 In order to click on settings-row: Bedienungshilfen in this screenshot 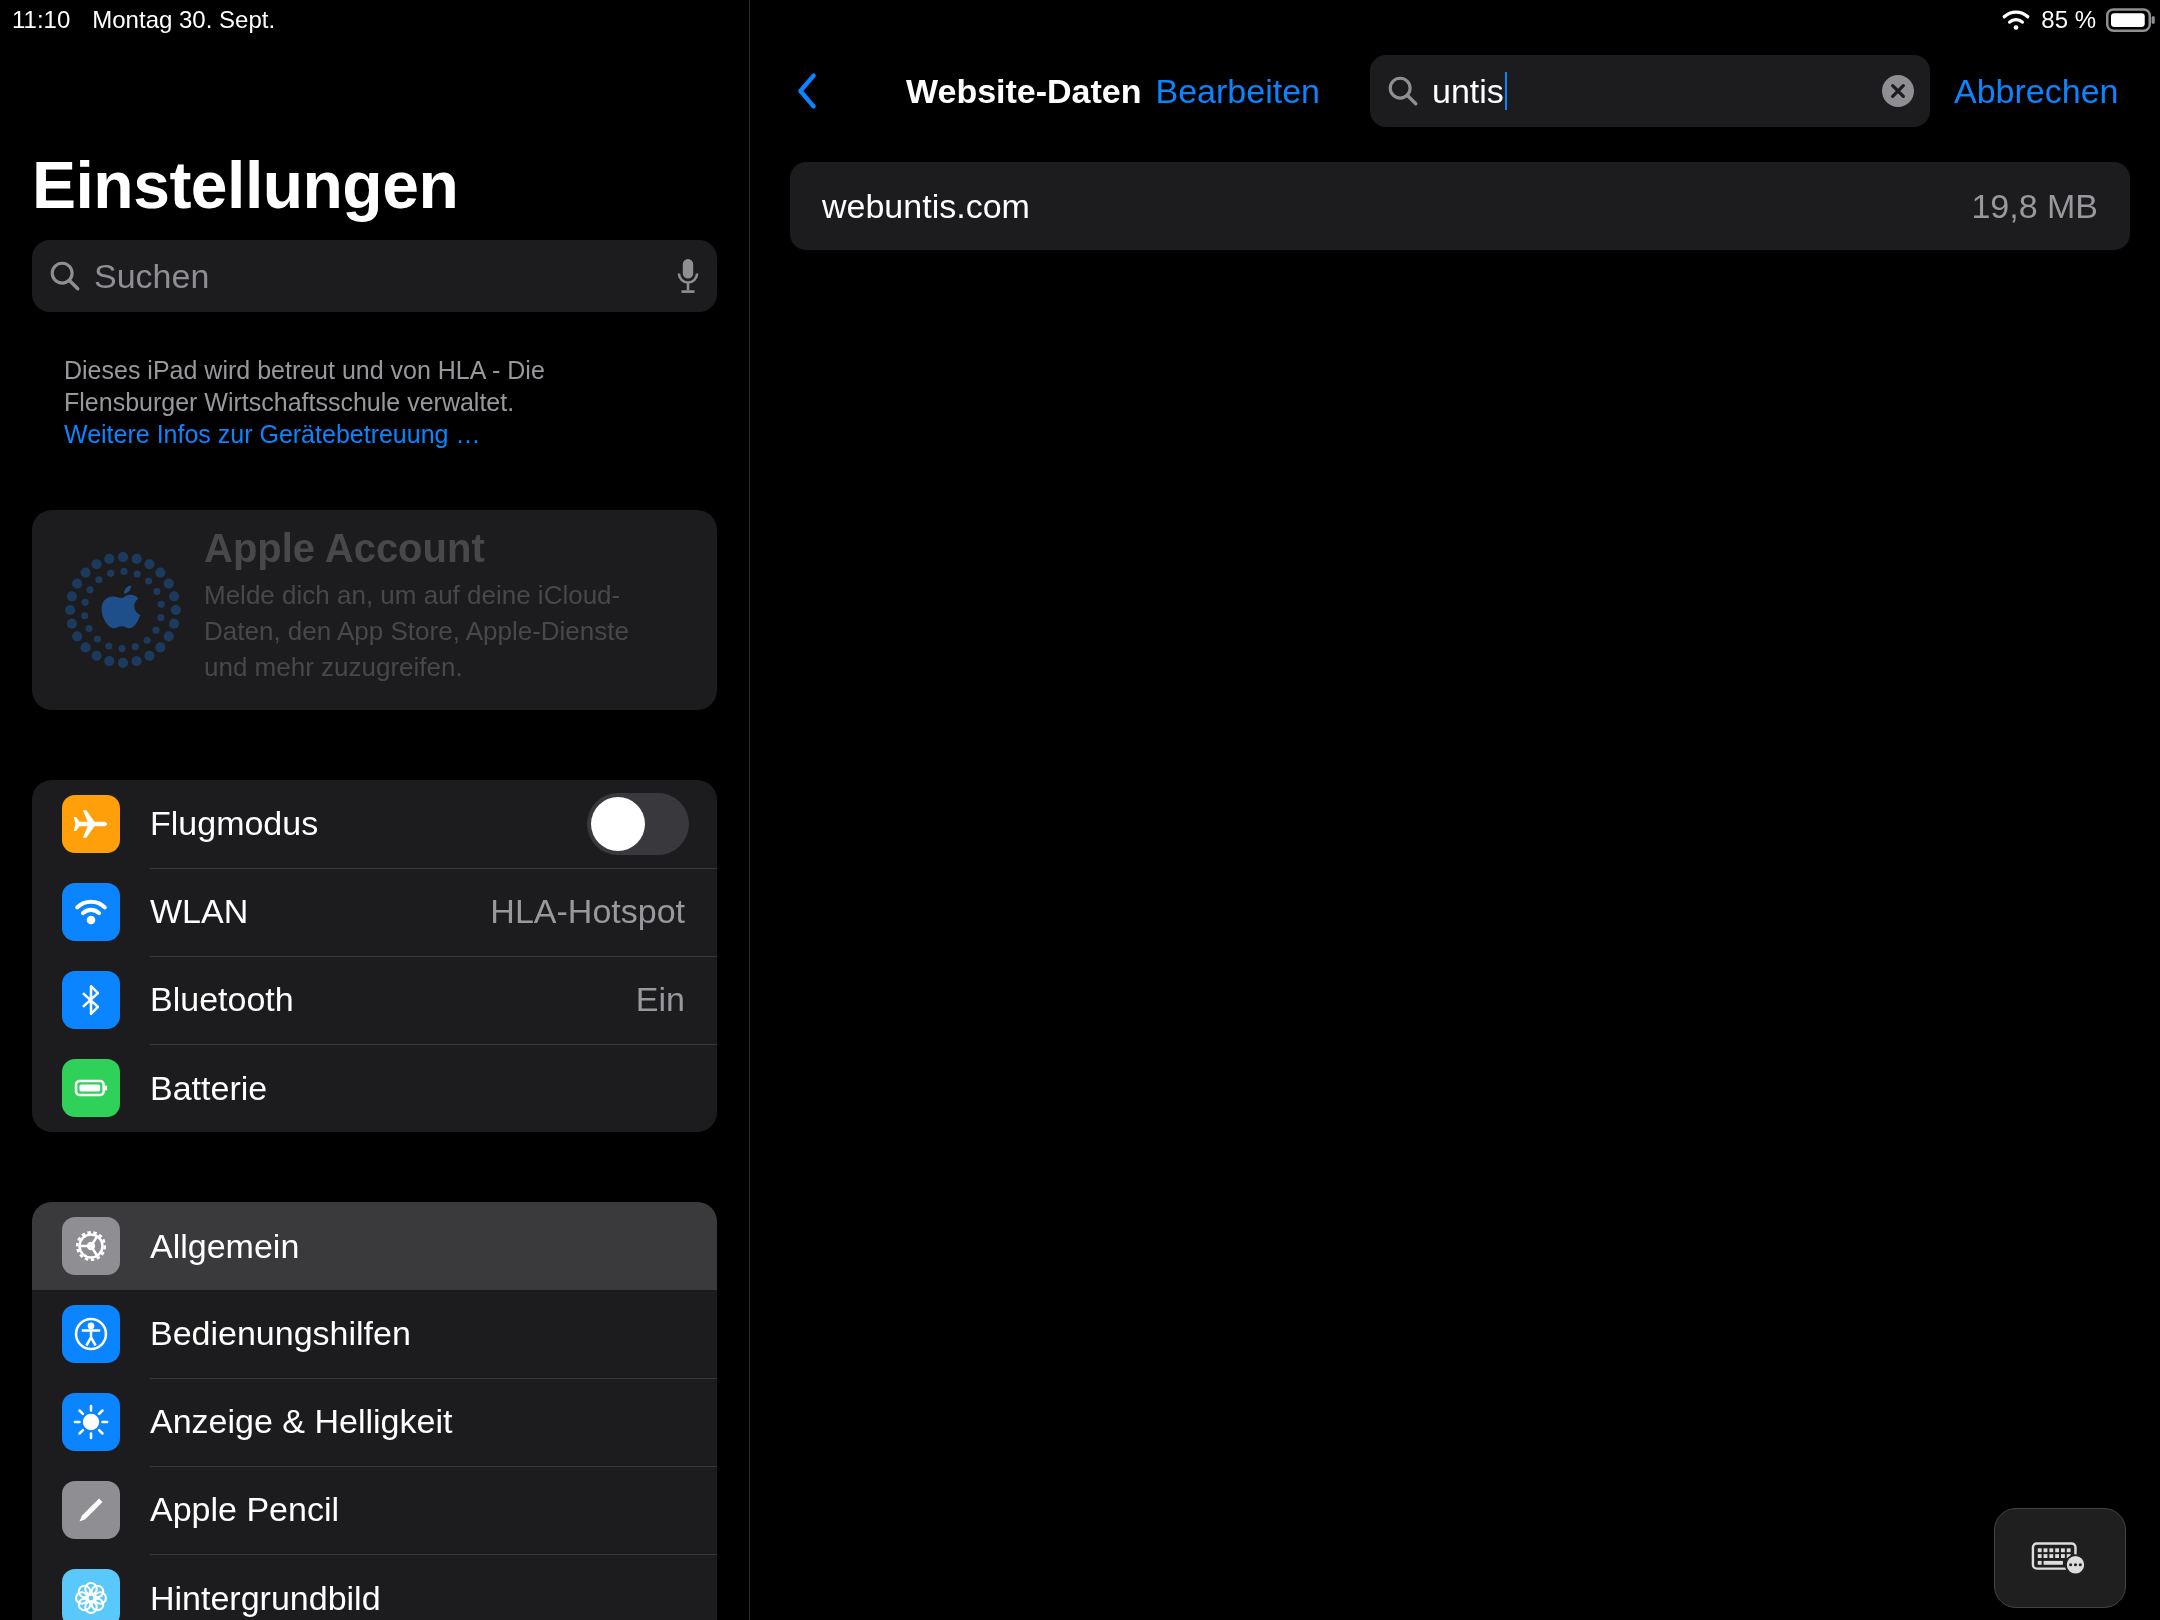, I will do `click(374, 1334)`.